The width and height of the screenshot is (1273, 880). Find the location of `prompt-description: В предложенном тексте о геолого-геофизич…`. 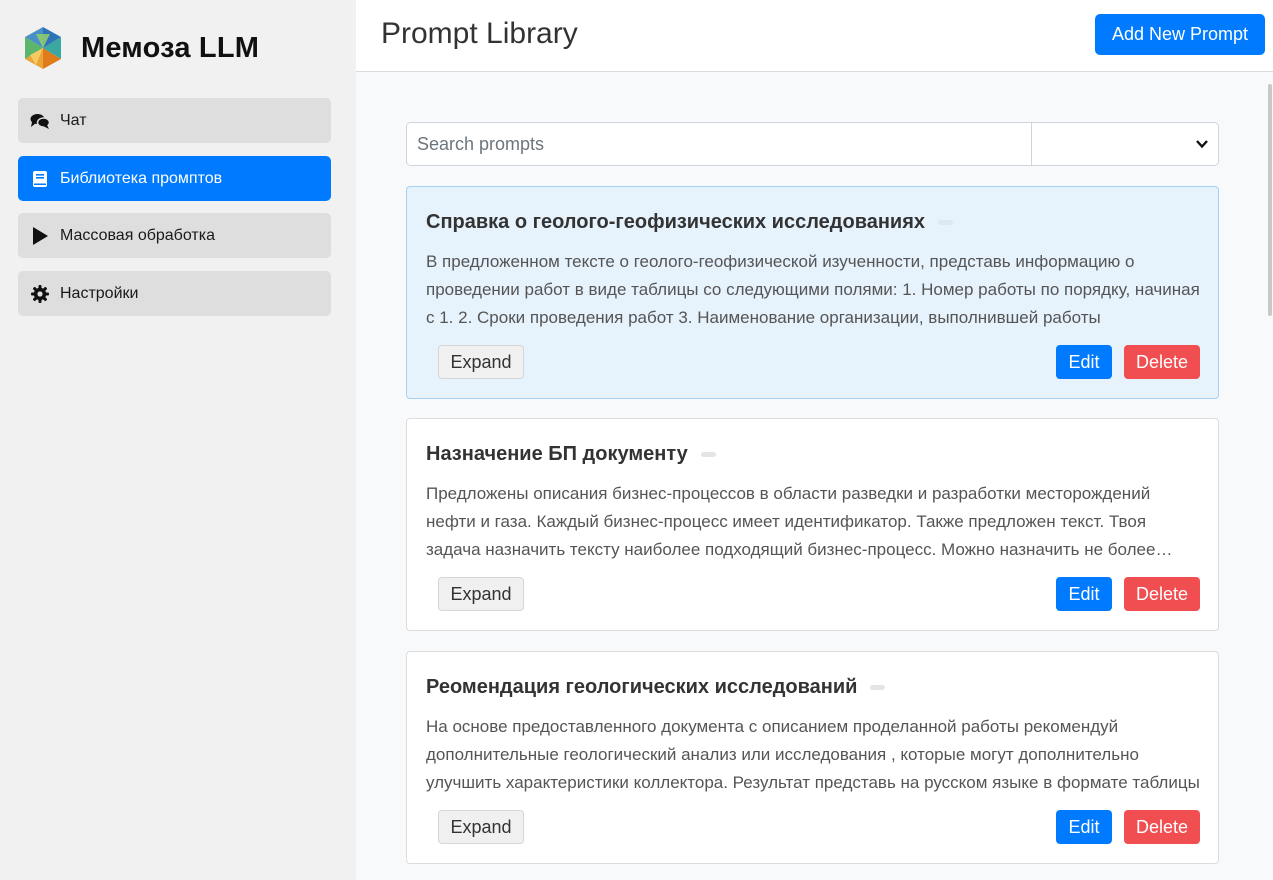

prompt-description: В предложенном тексте о геолого-геофизич… is located at coordinates (813, 289).